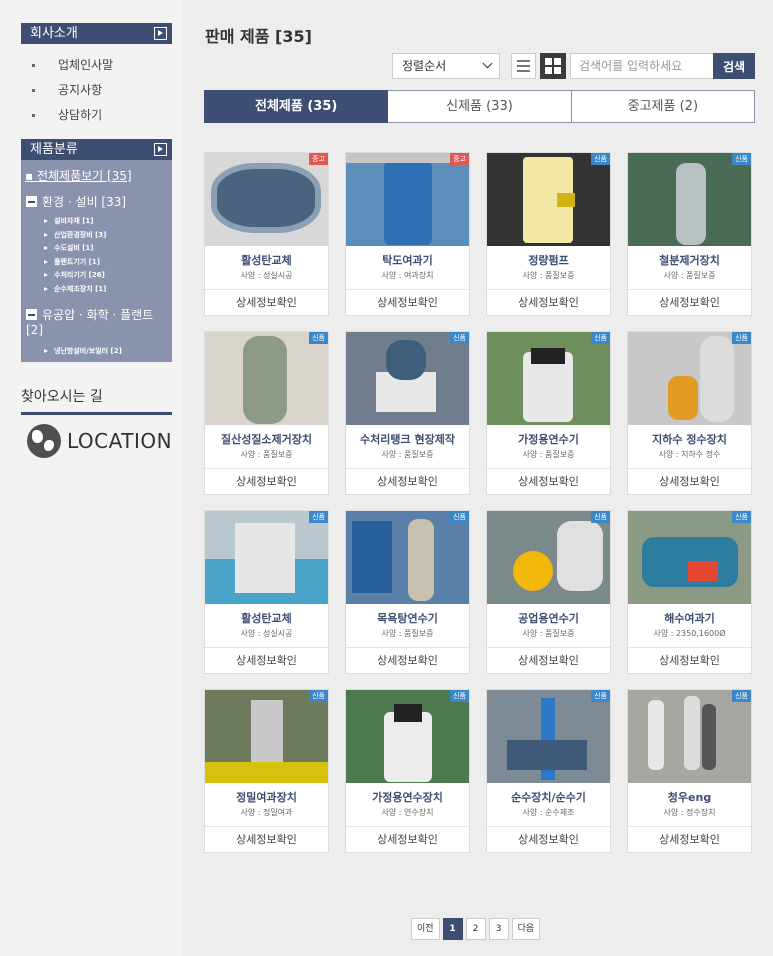  I want to click on product-card: 신품 목욕탕연수기 사양 : 품질보증 상세정보확인, so click(407, 592).